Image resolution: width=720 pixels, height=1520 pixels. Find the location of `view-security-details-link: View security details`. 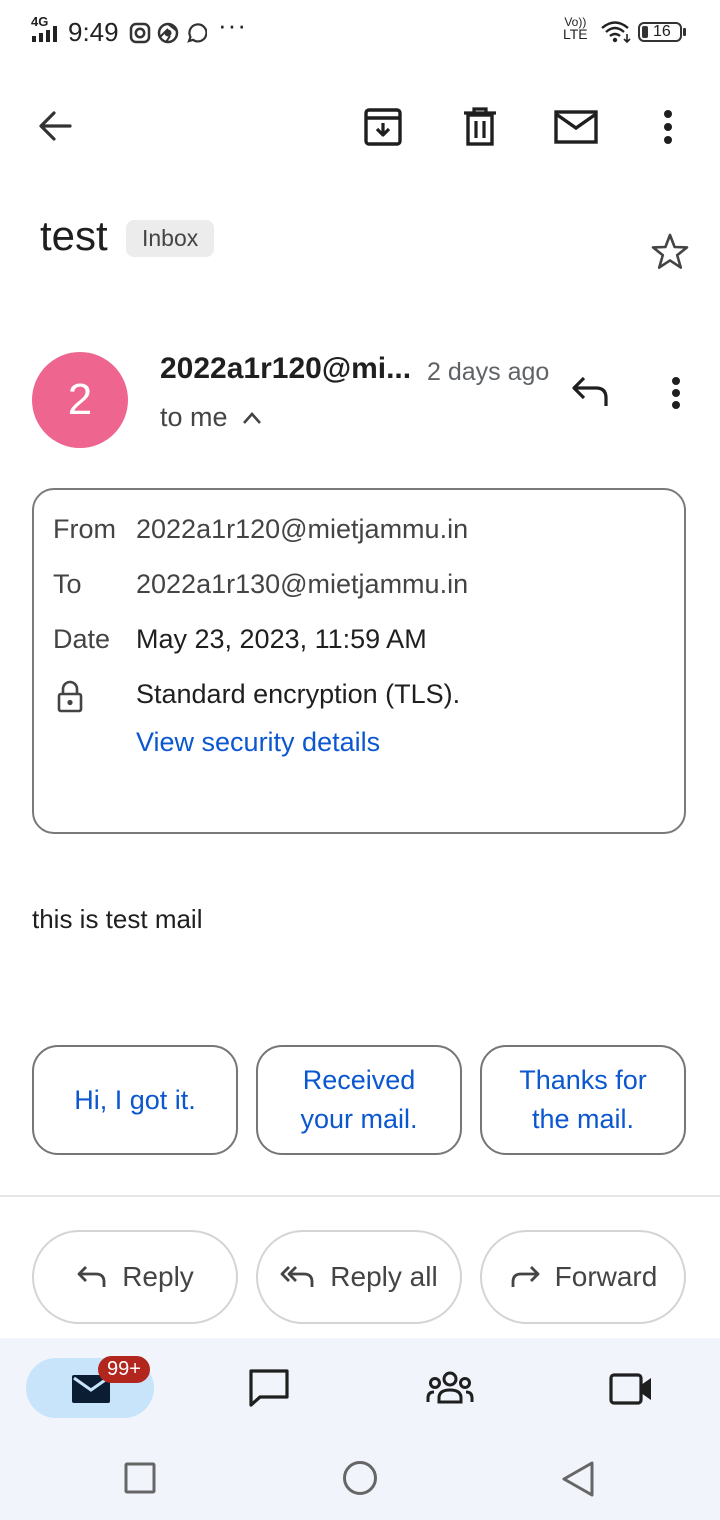

view-security-details-link: View security details is located at coordinates (258, 742).